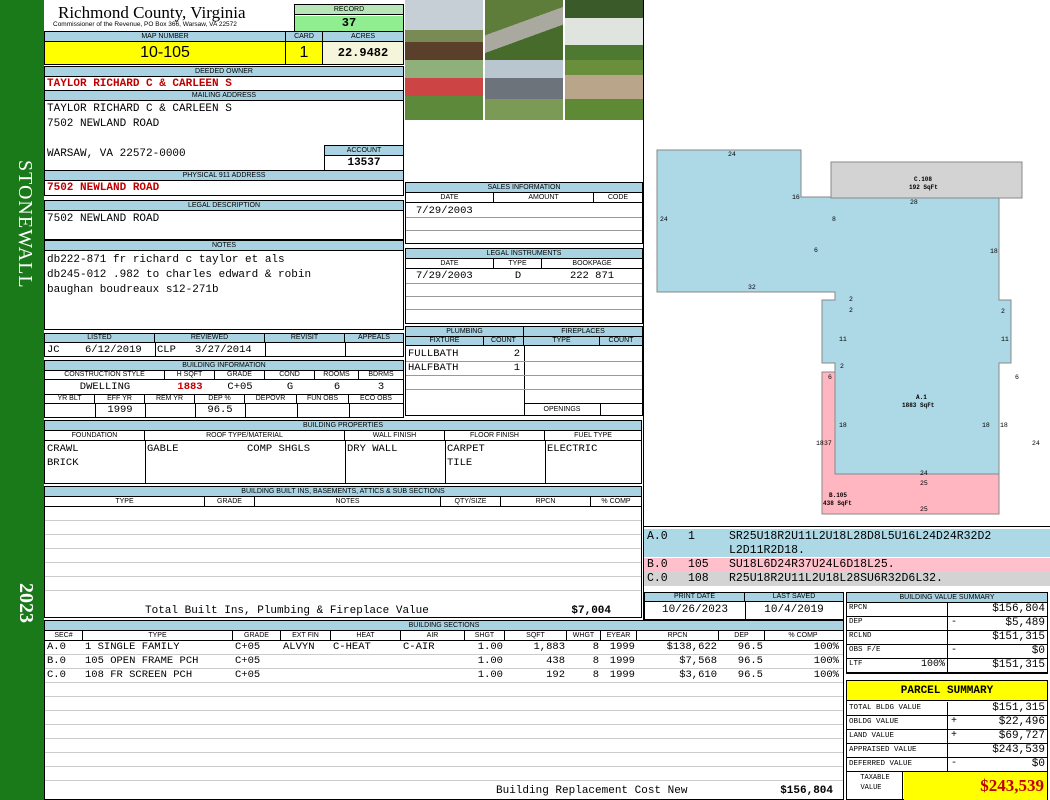 Image resolution: width=1050 pixels, height=800 pixels. What do you see at coordinates (210, 338) in the screenshot?
I see `reviewed-label: REVIEWED` at bounding box center [210, 338].